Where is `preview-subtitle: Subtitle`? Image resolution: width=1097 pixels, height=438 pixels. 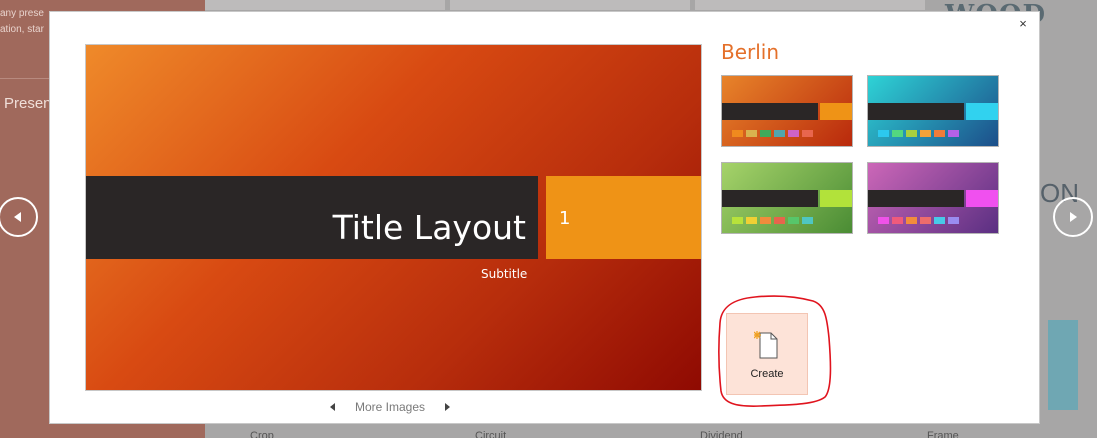
preview-subtitle: Subtitle is located at coordinates (504, 274).